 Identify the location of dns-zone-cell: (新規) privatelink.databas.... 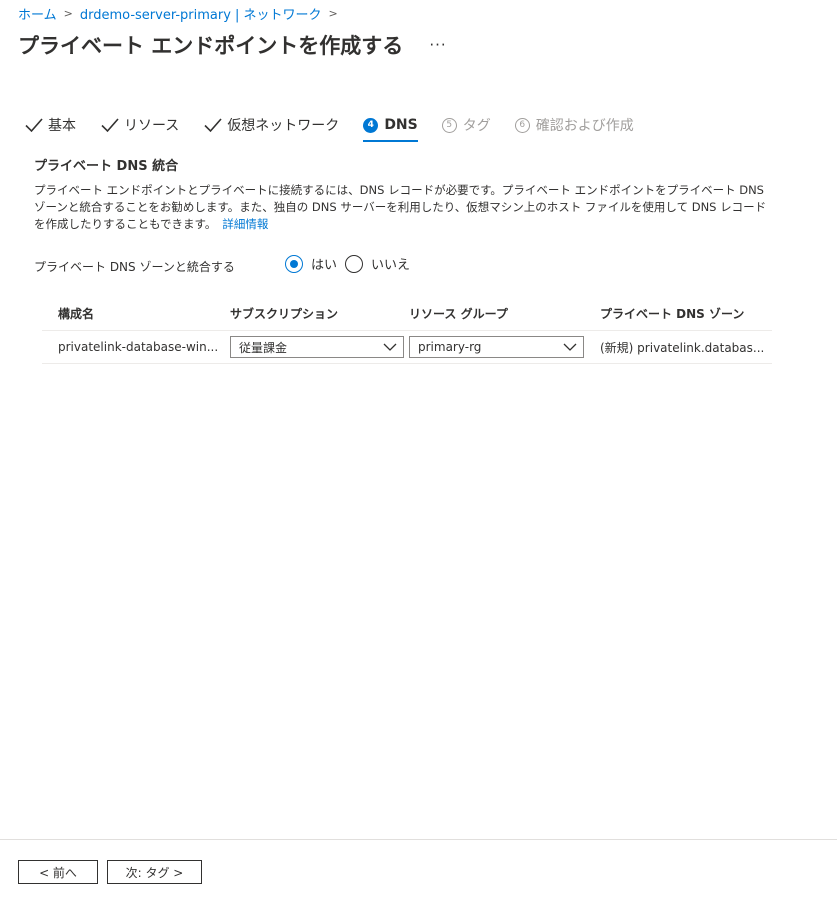
(682, 347).